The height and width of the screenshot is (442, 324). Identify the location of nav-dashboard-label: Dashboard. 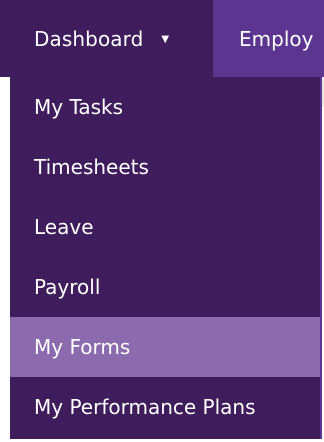
(89, 38).